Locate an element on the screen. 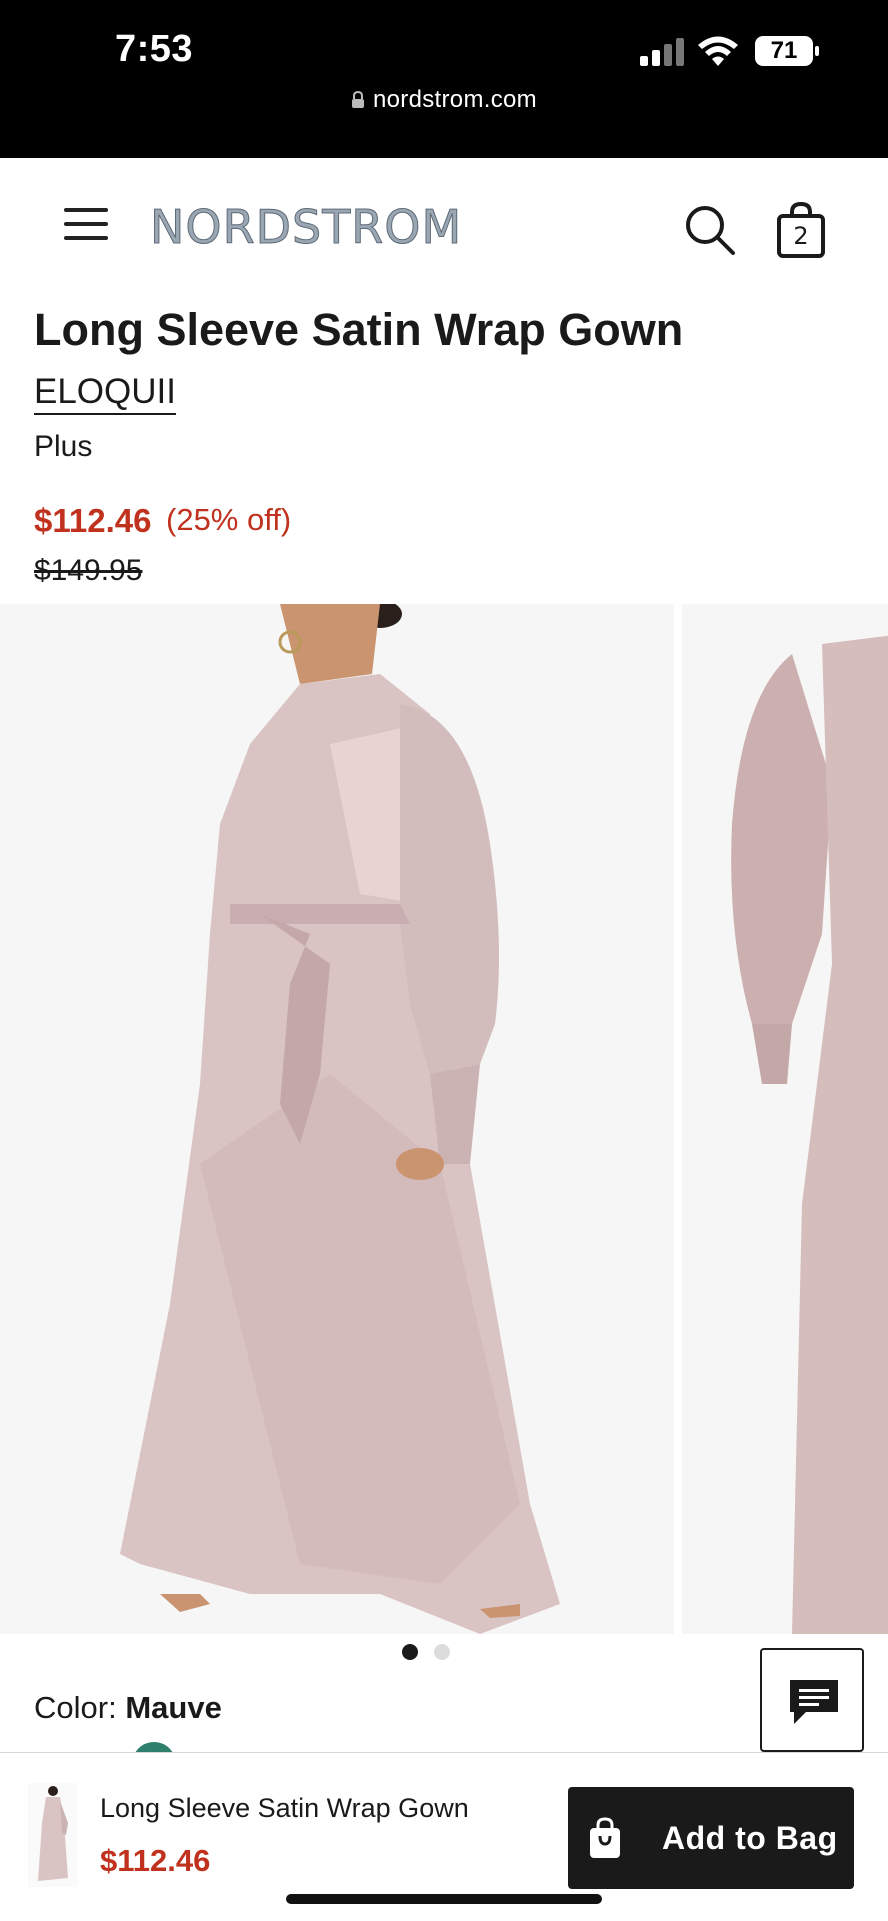 Image resolution: width=888 pixels, height=1921 pixels. chat-button is located at coordinates (812, 1700).